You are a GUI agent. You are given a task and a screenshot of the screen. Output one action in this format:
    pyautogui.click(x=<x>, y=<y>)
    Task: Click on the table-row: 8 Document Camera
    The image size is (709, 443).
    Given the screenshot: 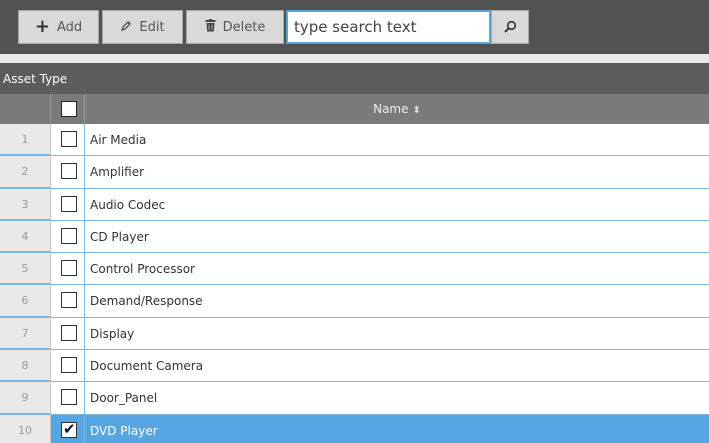 What is the action you would take?
    pyautogui.click(x=354, y=366)
    